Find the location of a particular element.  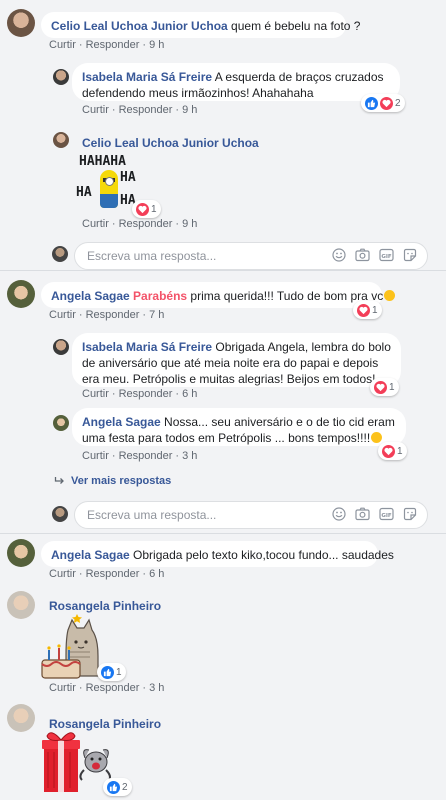

more-replies-label: Ver mais respostas is located at coordinates (121, 481).